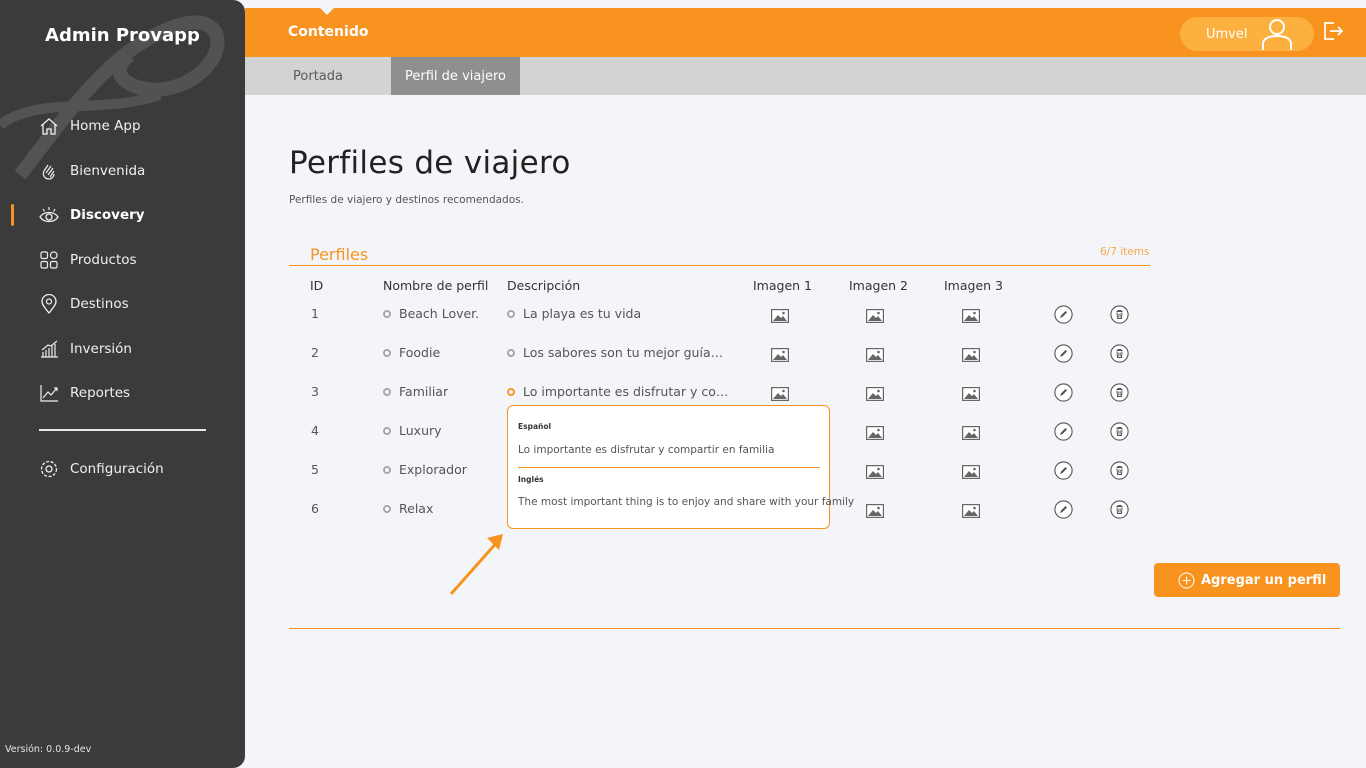 This screenshot has width=1366, height=768. I want to click on column-header-id: ID, so click(317, 285).